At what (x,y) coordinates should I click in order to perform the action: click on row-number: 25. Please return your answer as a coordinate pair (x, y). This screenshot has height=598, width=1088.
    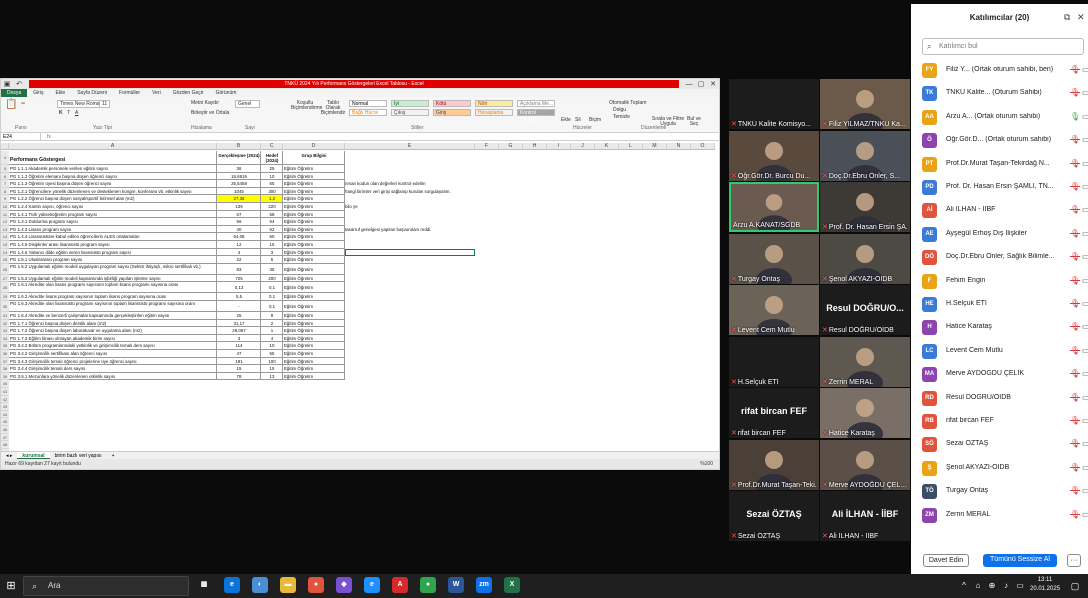
    Looking at the image, I should click on (5, 260).